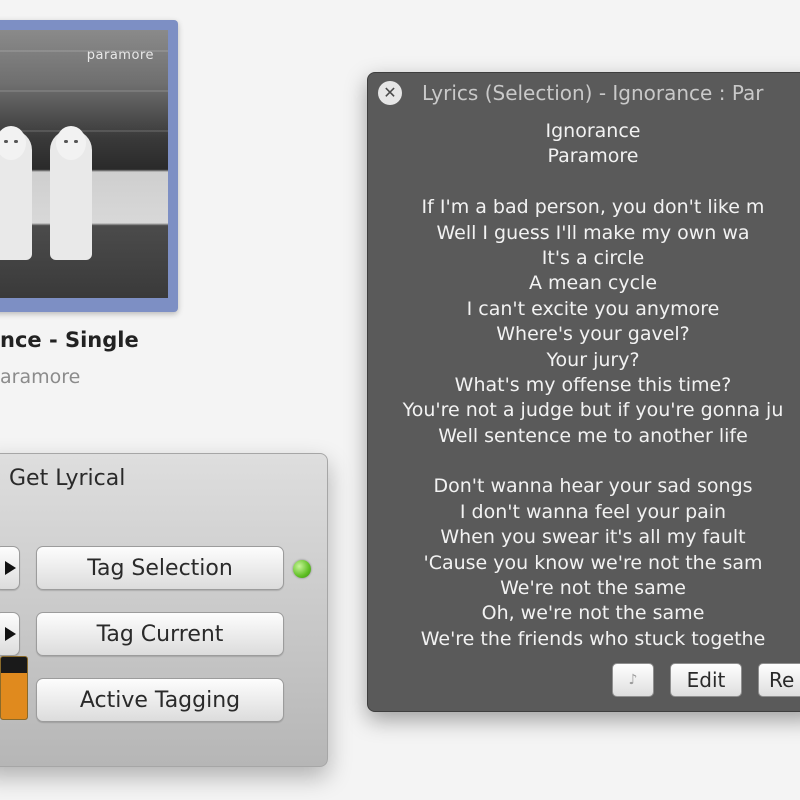 Image resolution: width=800 pixels, height=800 pixels. I want to click on status-indicator-icon, so click(302, 569).